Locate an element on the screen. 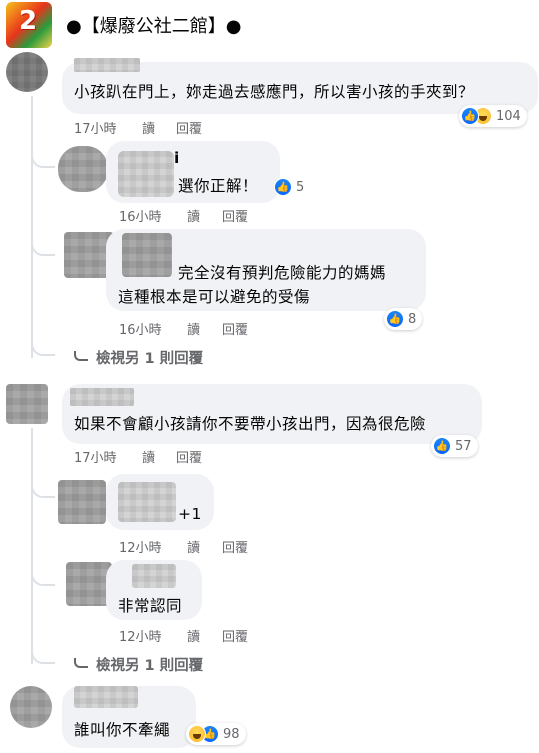  reply-bubble: 非常認同 is located at coordinates (154, 590).